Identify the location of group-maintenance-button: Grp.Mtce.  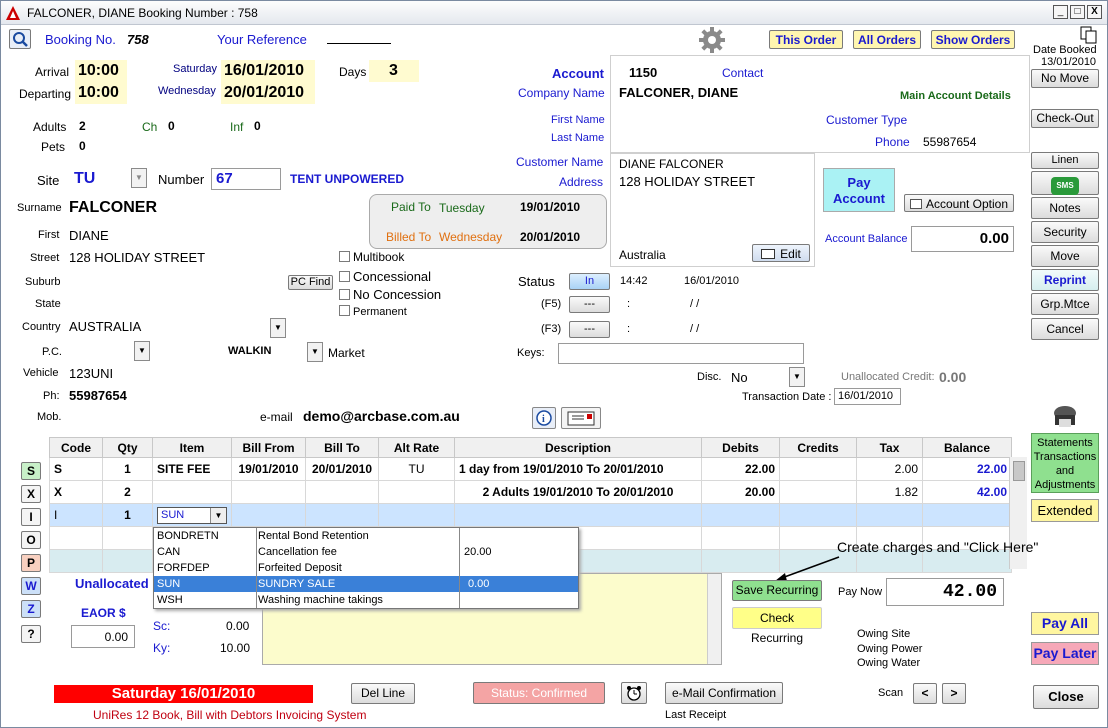
(1065, 304).